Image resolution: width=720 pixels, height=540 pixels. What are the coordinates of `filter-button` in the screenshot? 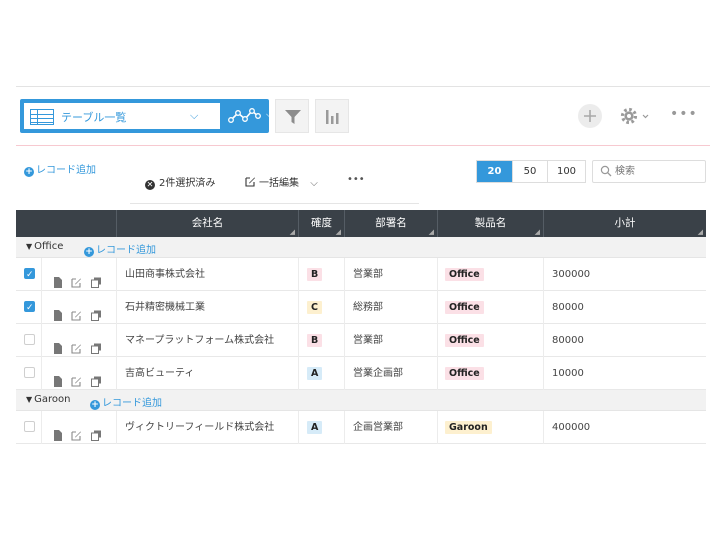 It's located at (292, 116).